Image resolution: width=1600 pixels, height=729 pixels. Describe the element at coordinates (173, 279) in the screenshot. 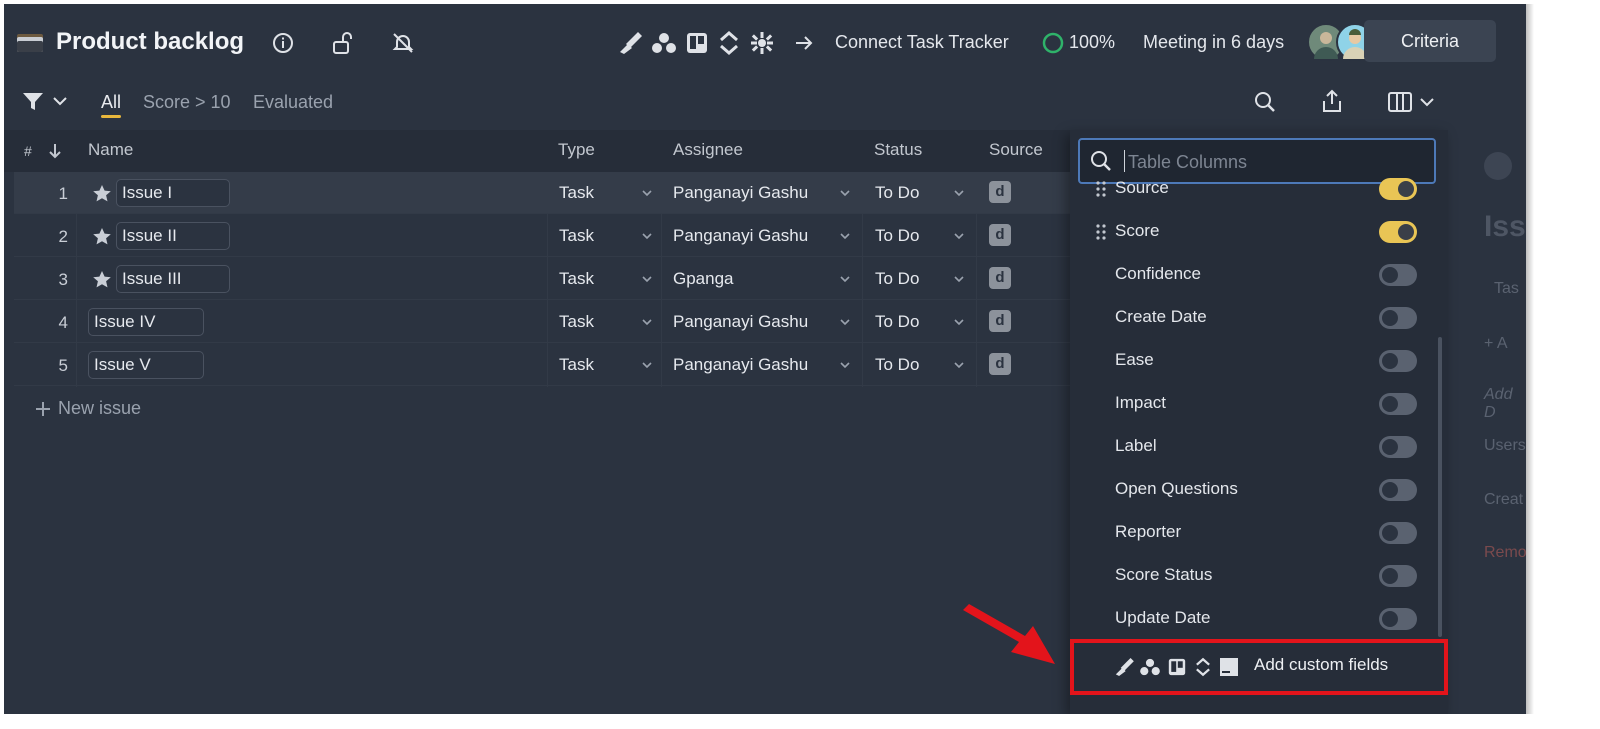

I see `issue-name-field: Issue III` at that location.